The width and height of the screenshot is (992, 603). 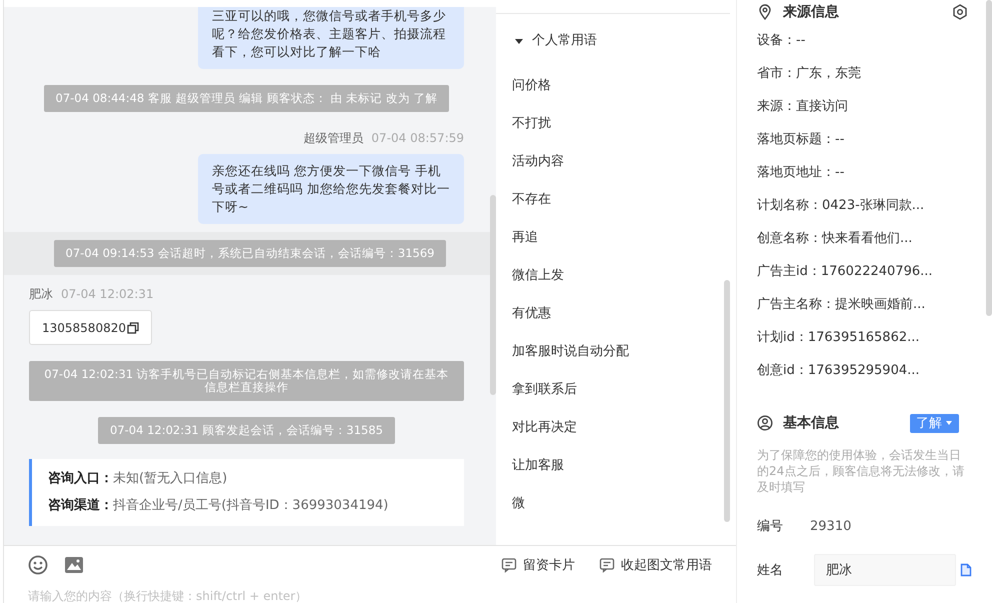 What do you see at coordinates (616, 352) in the screenshot?
I see `phrase-item: 加客服时说自动分配` at bounding box center [616, 352].